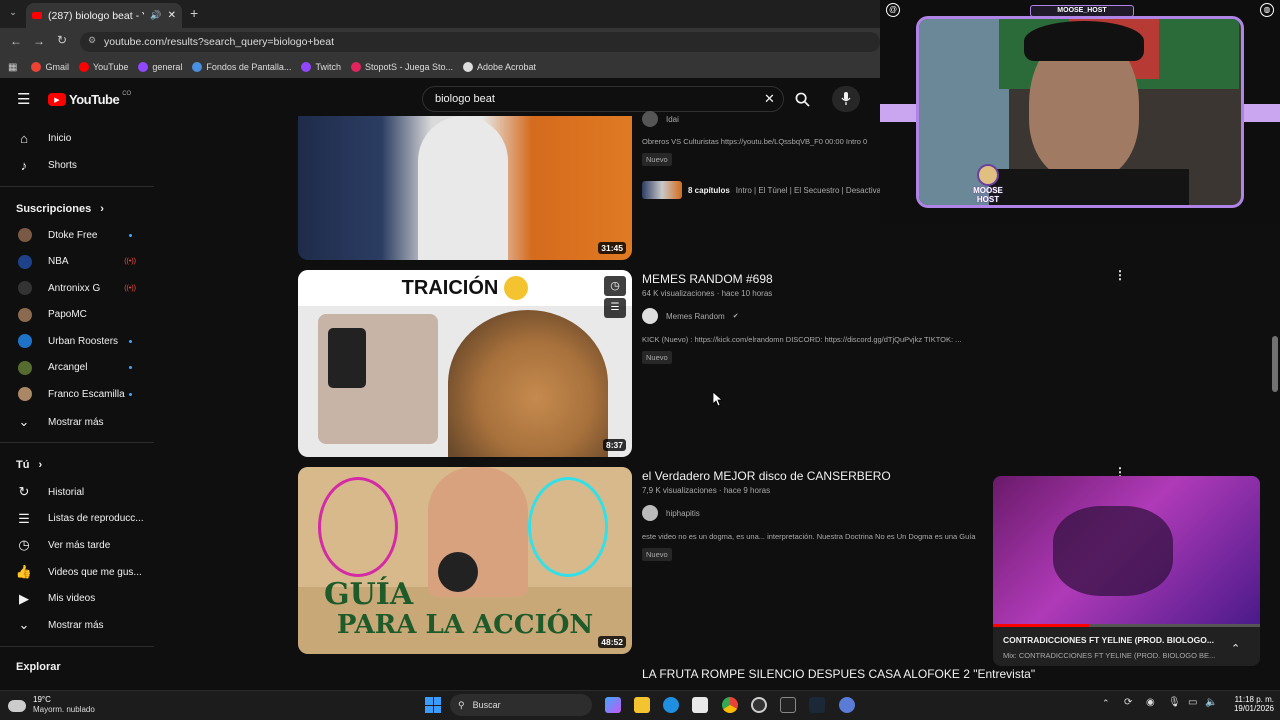 The height and width of the screenshot is (720, 1280). I want to click on overlay-right-icon: ◍, so click(1267, 10).